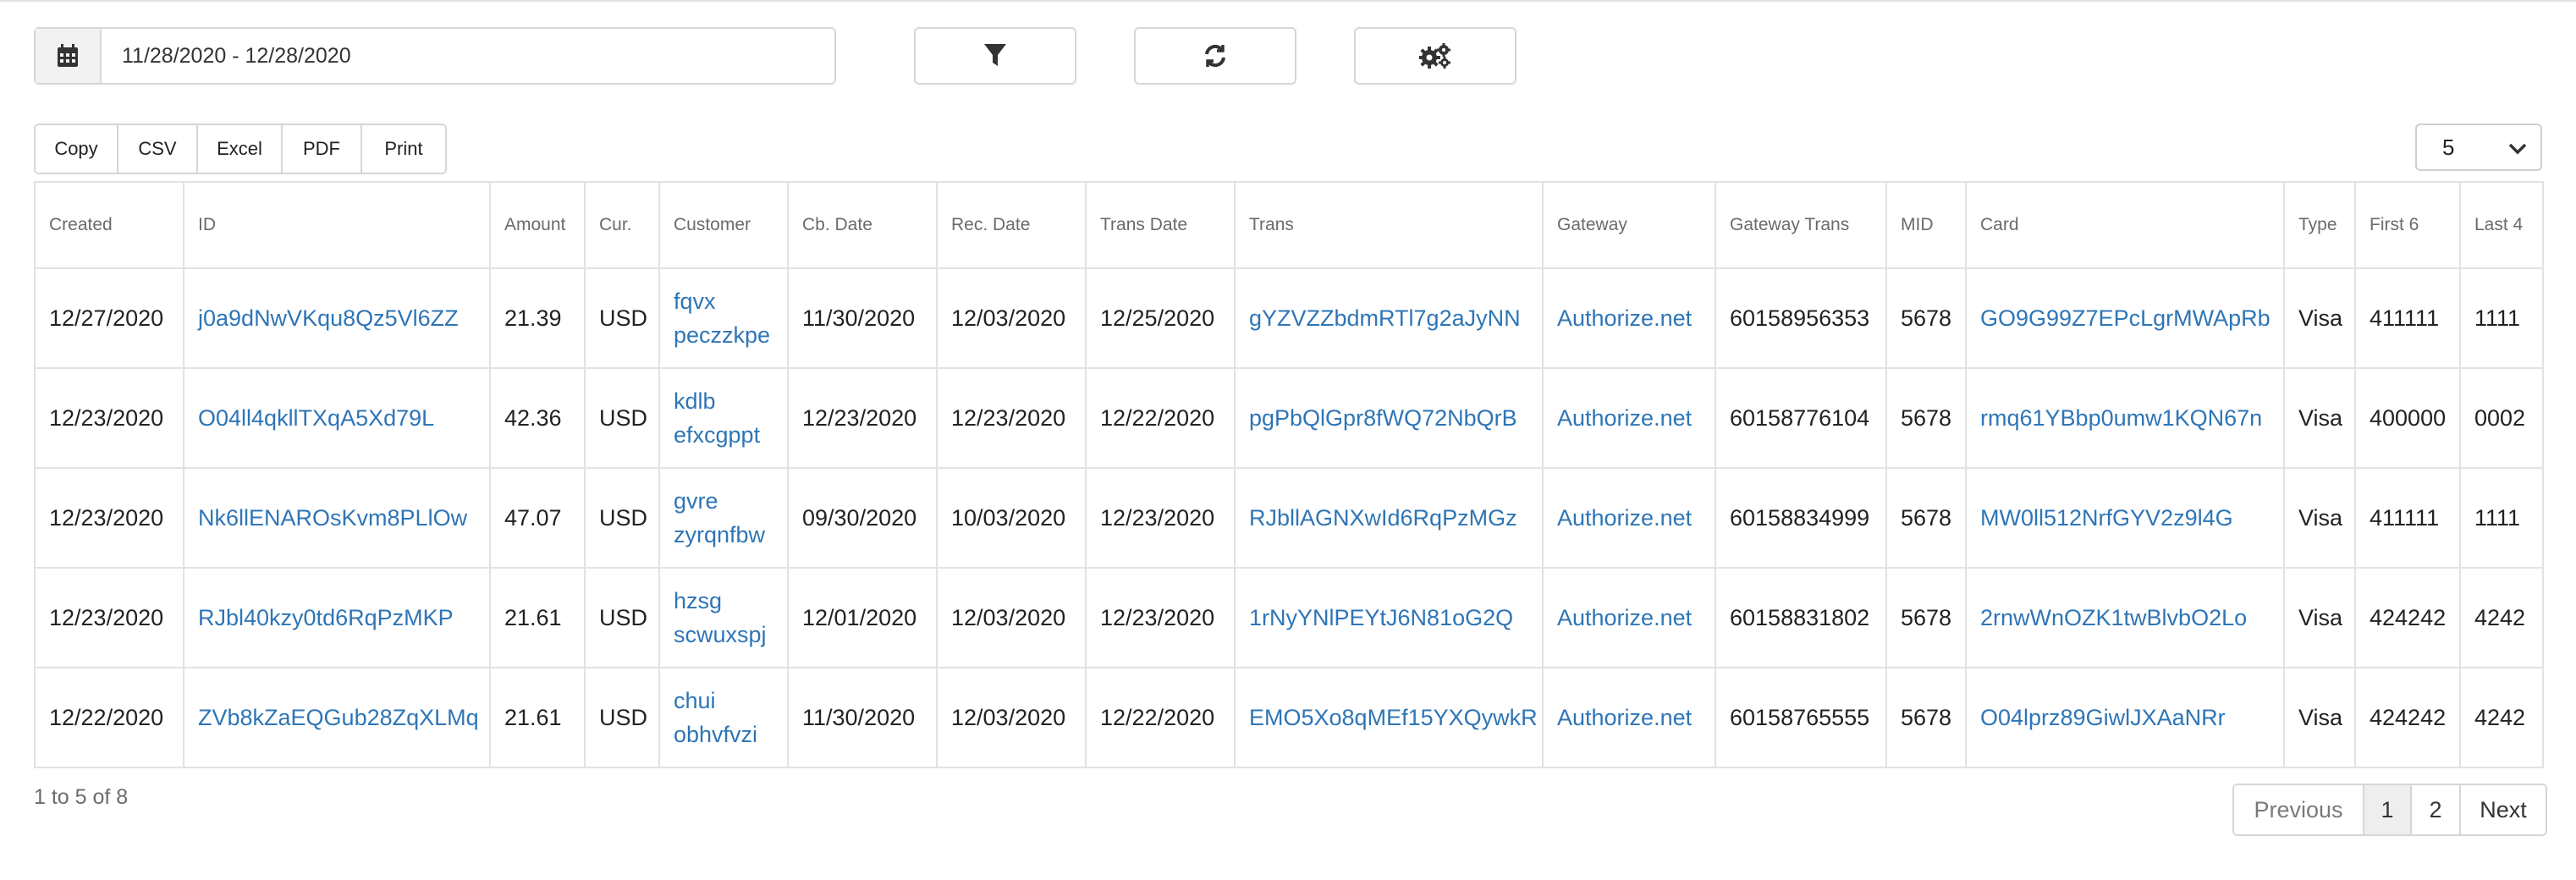 This screenshot has height=880, width=2576. I want to click on header-trans-date: Trans Date, so click(1160, 225).